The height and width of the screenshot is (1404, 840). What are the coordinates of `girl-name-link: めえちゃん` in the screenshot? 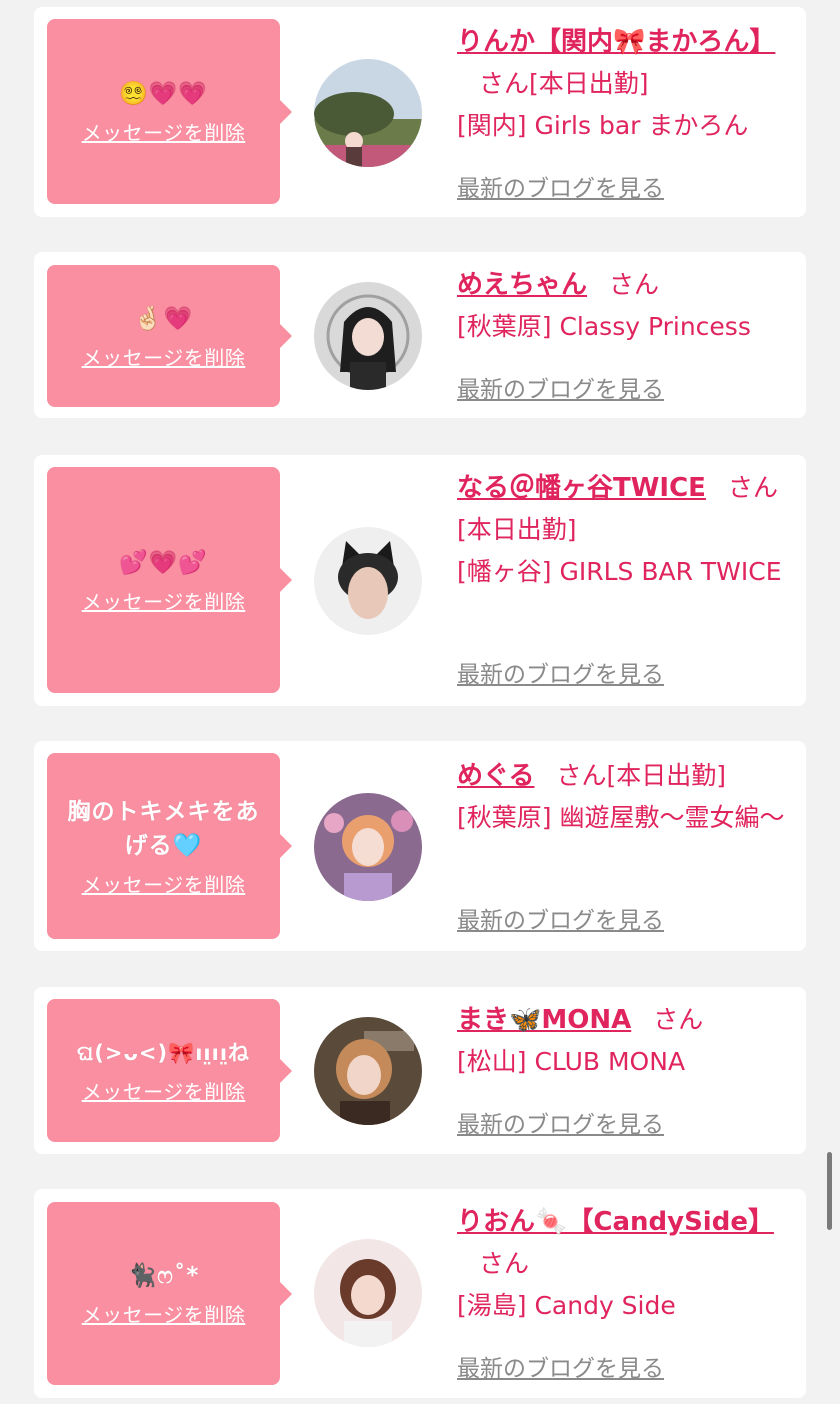 It's located at (522, 285).